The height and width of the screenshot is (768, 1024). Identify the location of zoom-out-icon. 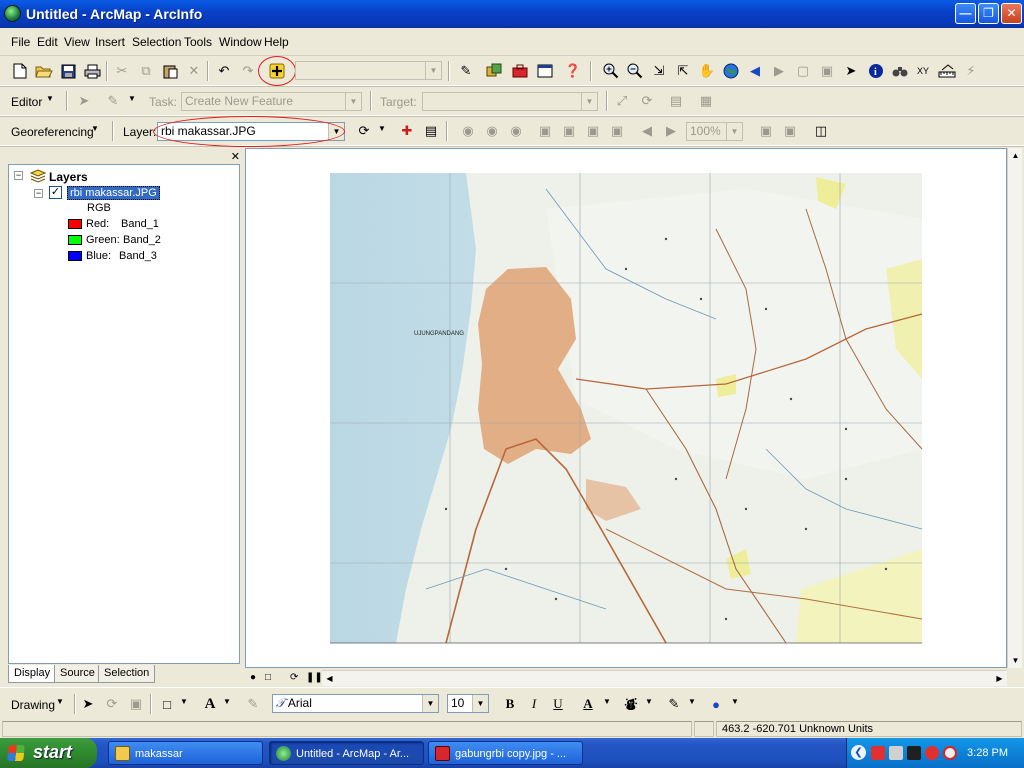
(635, 71).